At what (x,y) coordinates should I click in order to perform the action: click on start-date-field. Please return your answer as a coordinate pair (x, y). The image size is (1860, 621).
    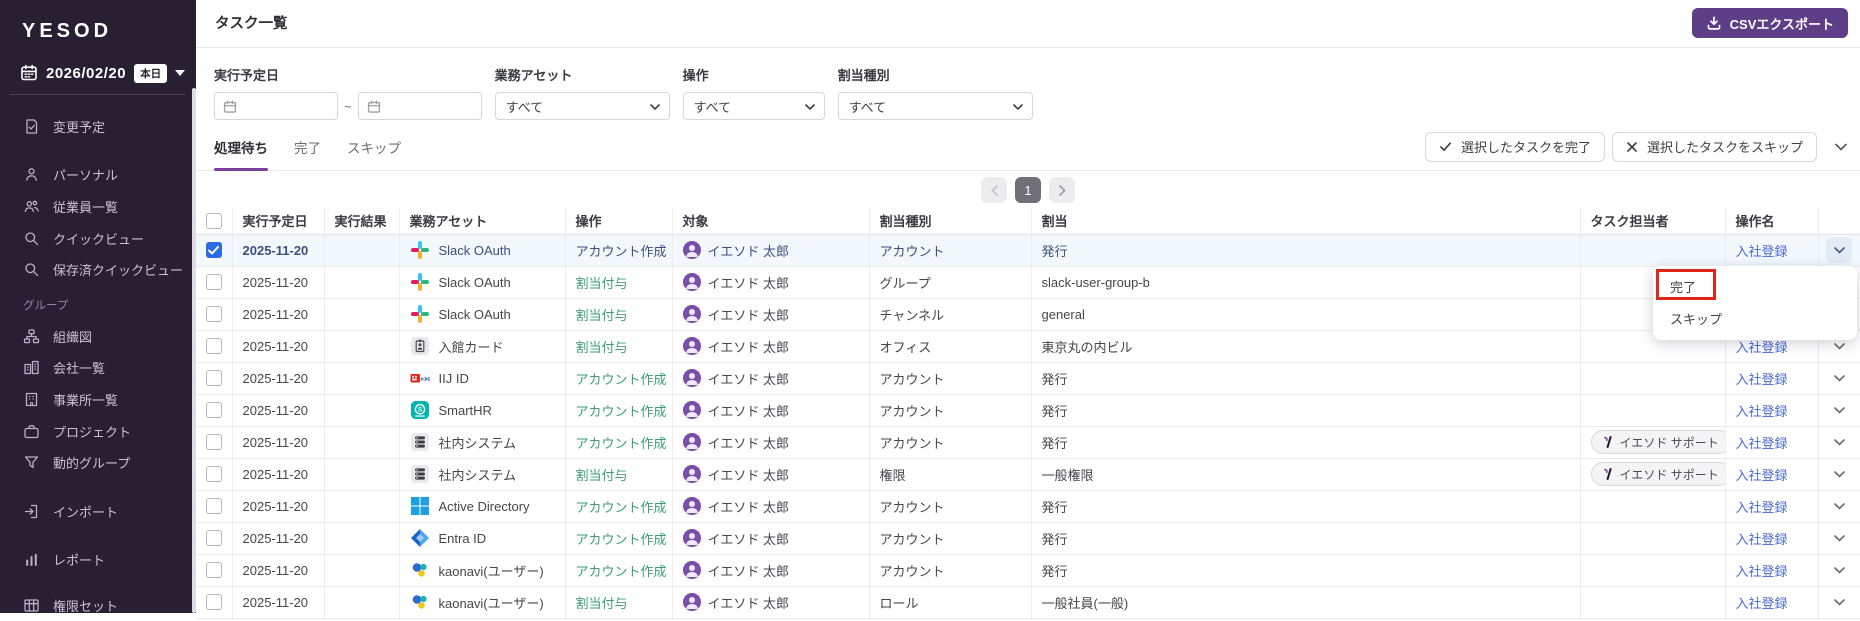
    Looking at the image, I should click on (276, 106).